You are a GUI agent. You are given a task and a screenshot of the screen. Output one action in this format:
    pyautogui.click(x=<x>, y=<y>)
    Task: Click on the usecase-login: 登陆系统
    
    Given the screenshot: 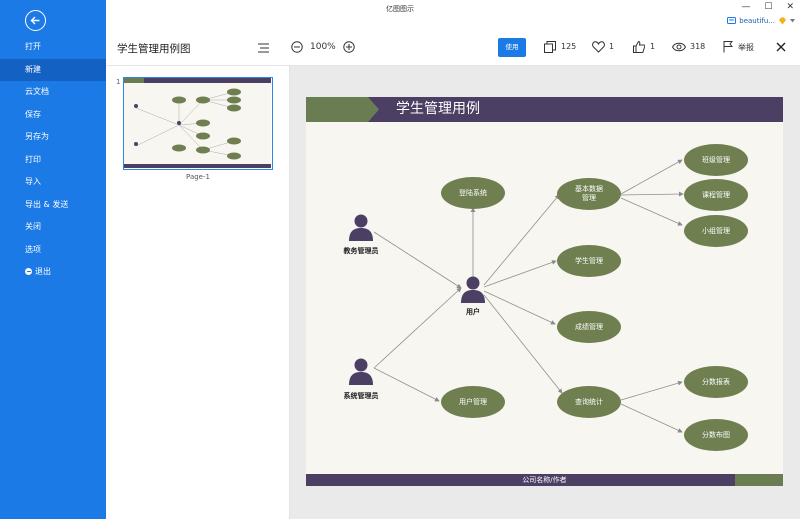 What is the action you would take?
    pyautogui.click(x=473, y=193)
    